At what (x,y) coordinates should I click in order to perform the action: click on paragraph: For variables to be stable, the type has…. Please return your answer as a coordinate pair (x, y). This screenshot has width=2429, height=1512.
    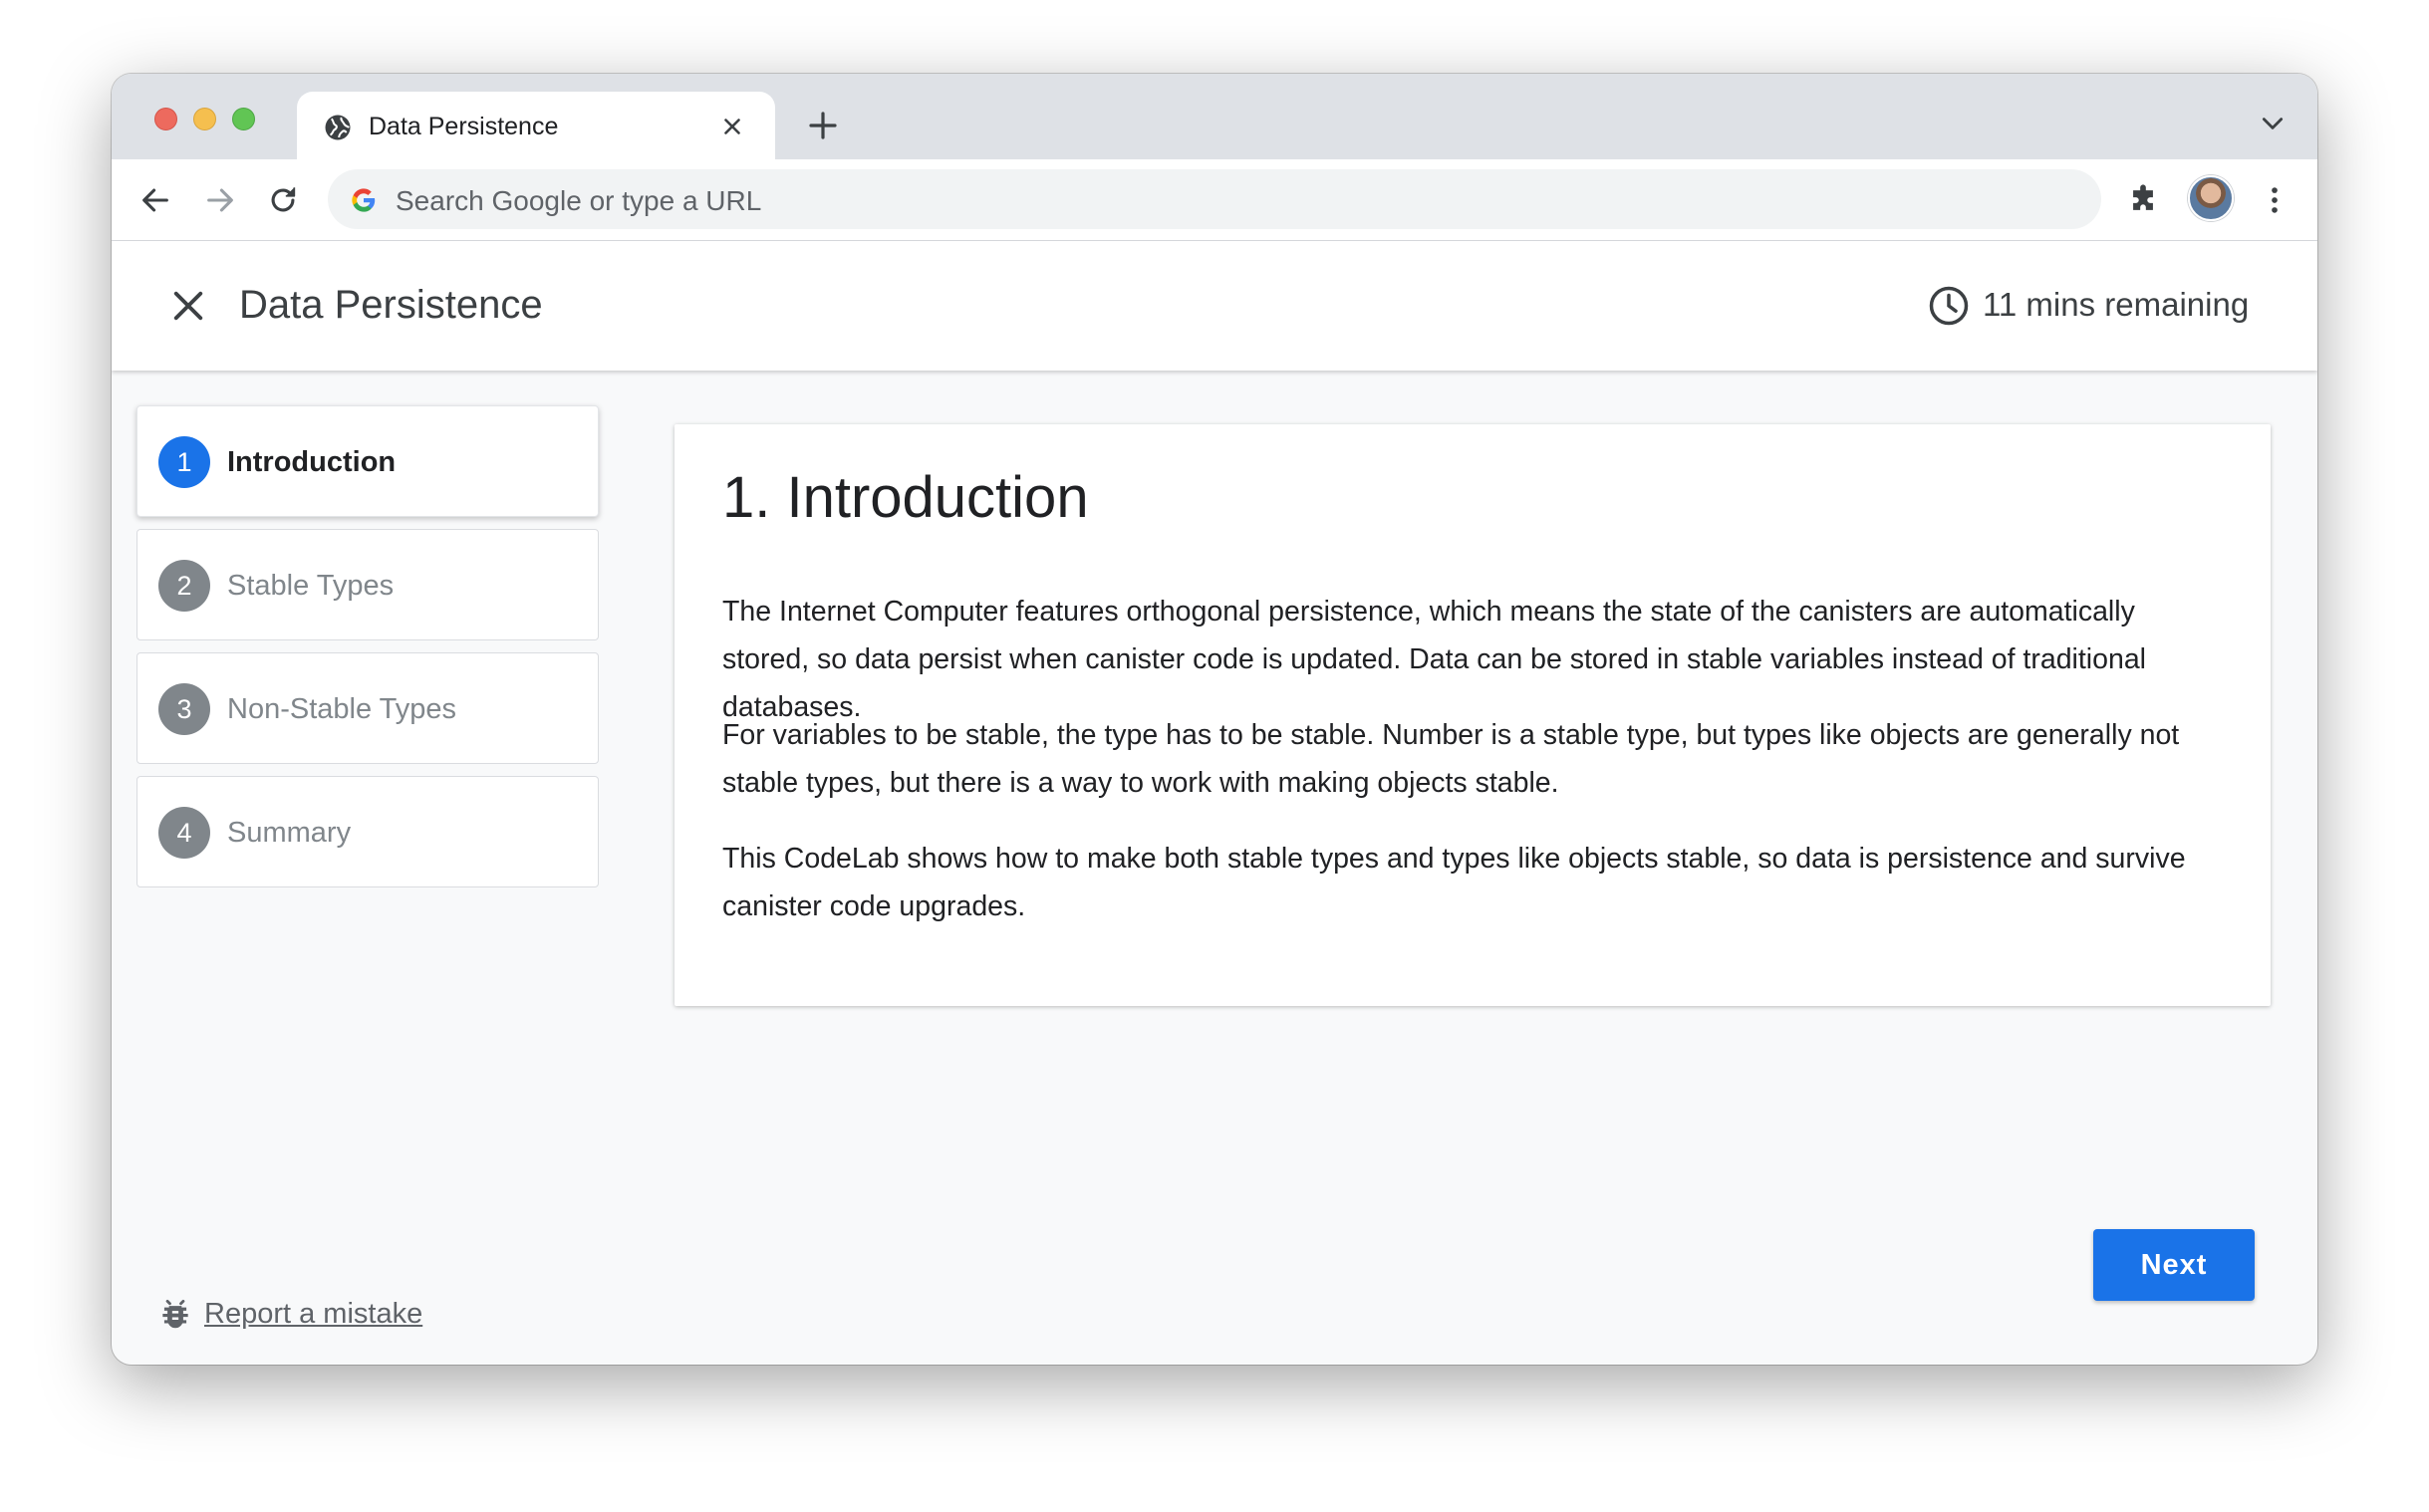
    Looking at the image, I should click on (1451, 759).